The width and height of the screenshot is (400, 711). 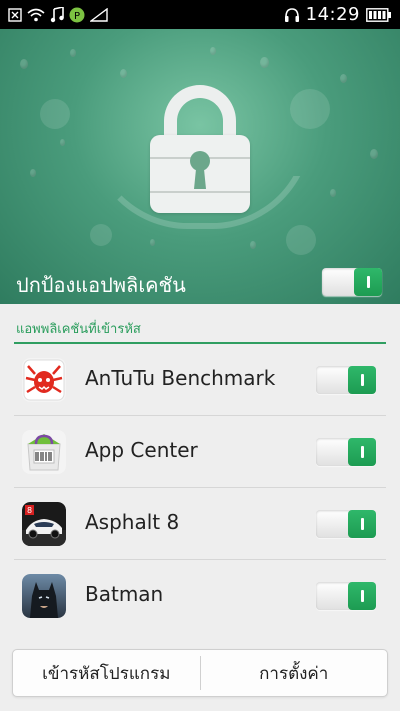 I want to click on headphones-icon, so click(x=292, y=15).